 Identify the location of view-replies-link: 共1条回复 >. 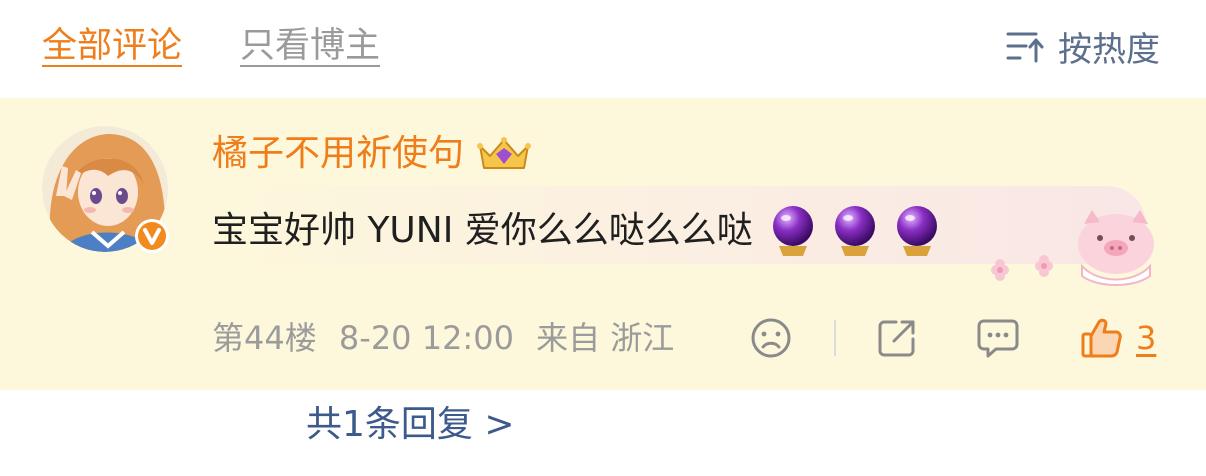
(410, 425).